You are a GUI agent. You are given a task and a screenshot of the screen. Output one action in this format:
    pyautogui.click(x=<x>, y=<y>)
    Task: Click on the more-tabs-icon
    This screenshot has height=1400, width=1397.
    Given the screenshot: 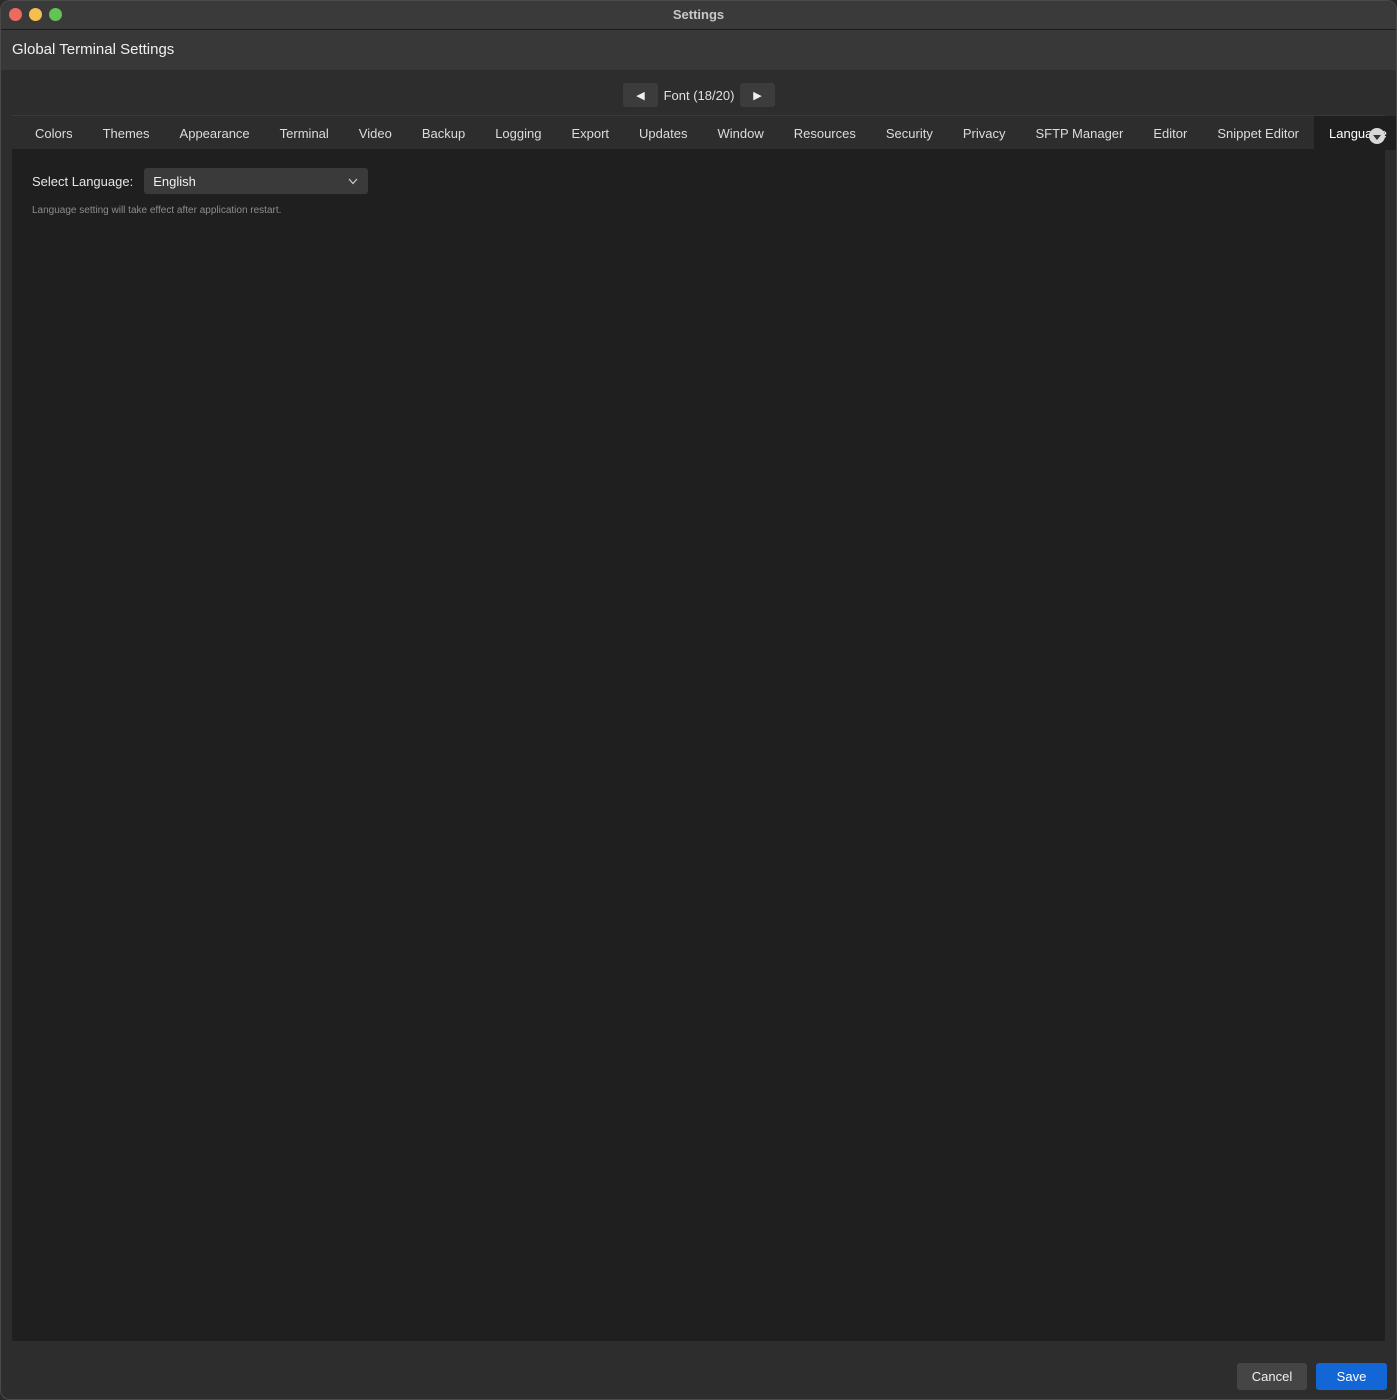 What is the action you would take?
    pyautogui.click(x=1377, y=136)
    